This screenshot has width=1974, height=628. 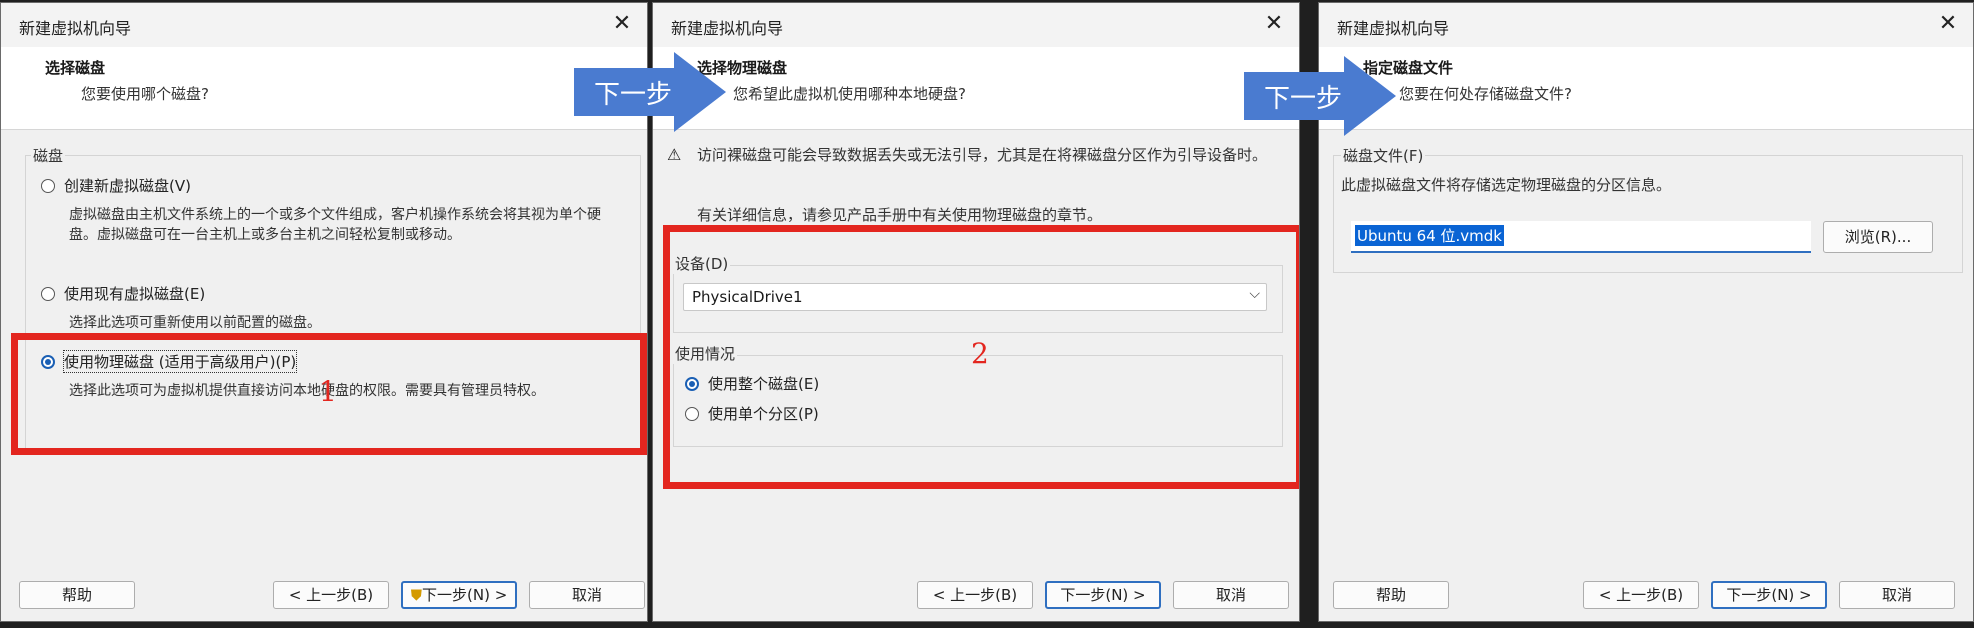 I want to click on info-text: 有关详细信息，请参见产品手册中有关使用物理磁盘的章节。, so click(x=900, y=215).